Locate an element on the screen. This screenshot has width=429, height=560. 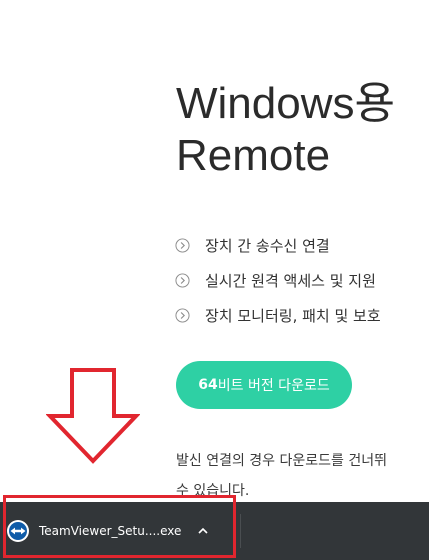
feature-item: 실시간 원격 액세스 및 지원 is located at coordinates (278, 280).